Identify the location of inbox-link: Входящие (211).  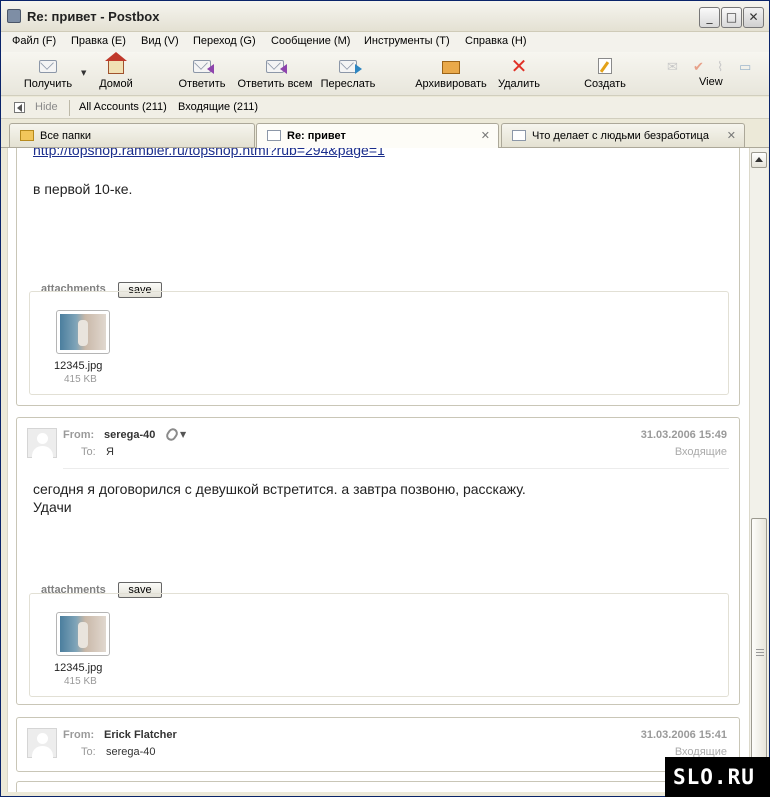
(218, 107).